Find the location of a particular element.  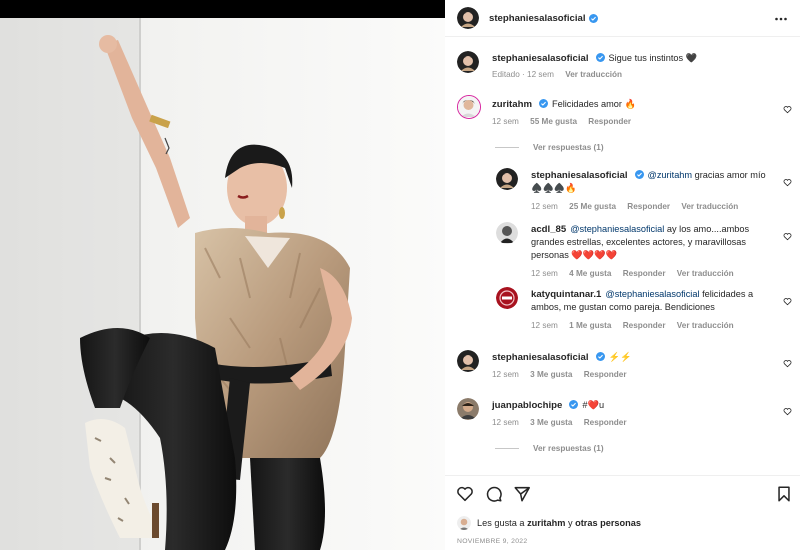

reply-emoji: ♠️♠️♠️🔥 is located at coordinates (554, 188).